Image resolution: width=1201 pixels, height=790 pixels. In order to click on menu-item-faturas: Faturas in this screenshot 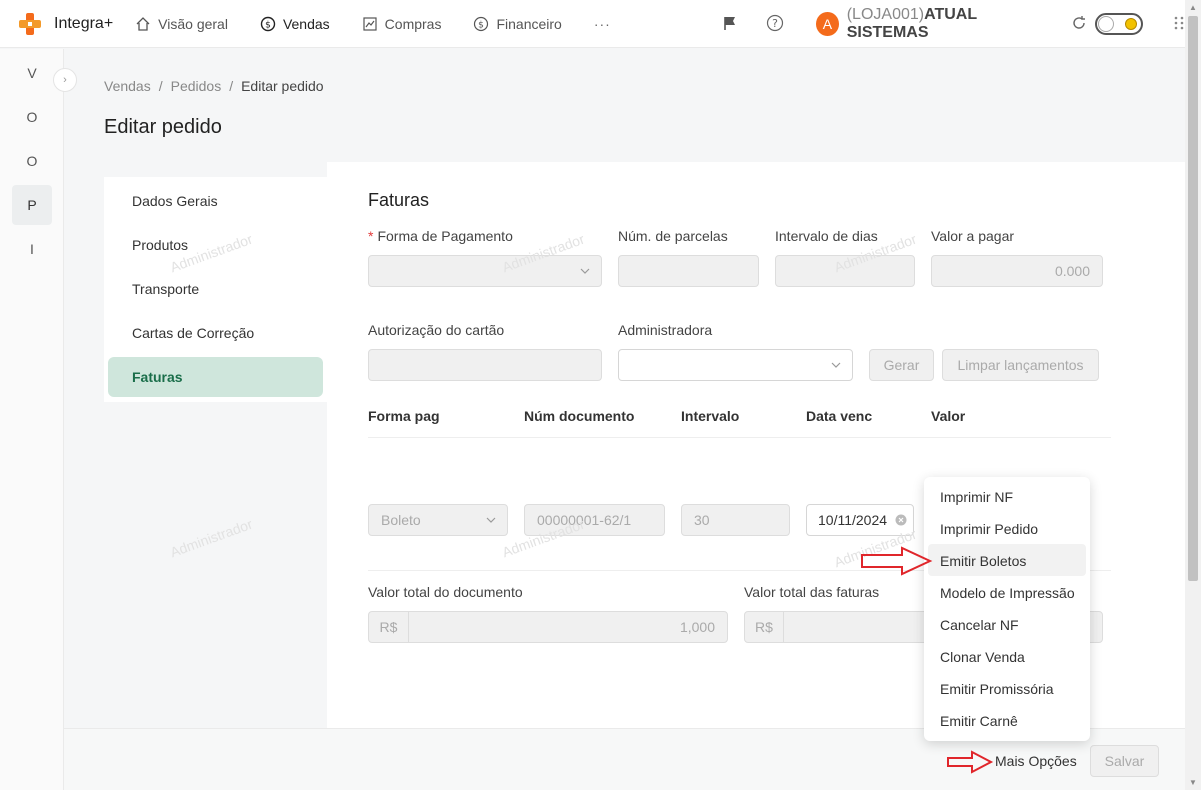, I will do `click(215, 377)`.